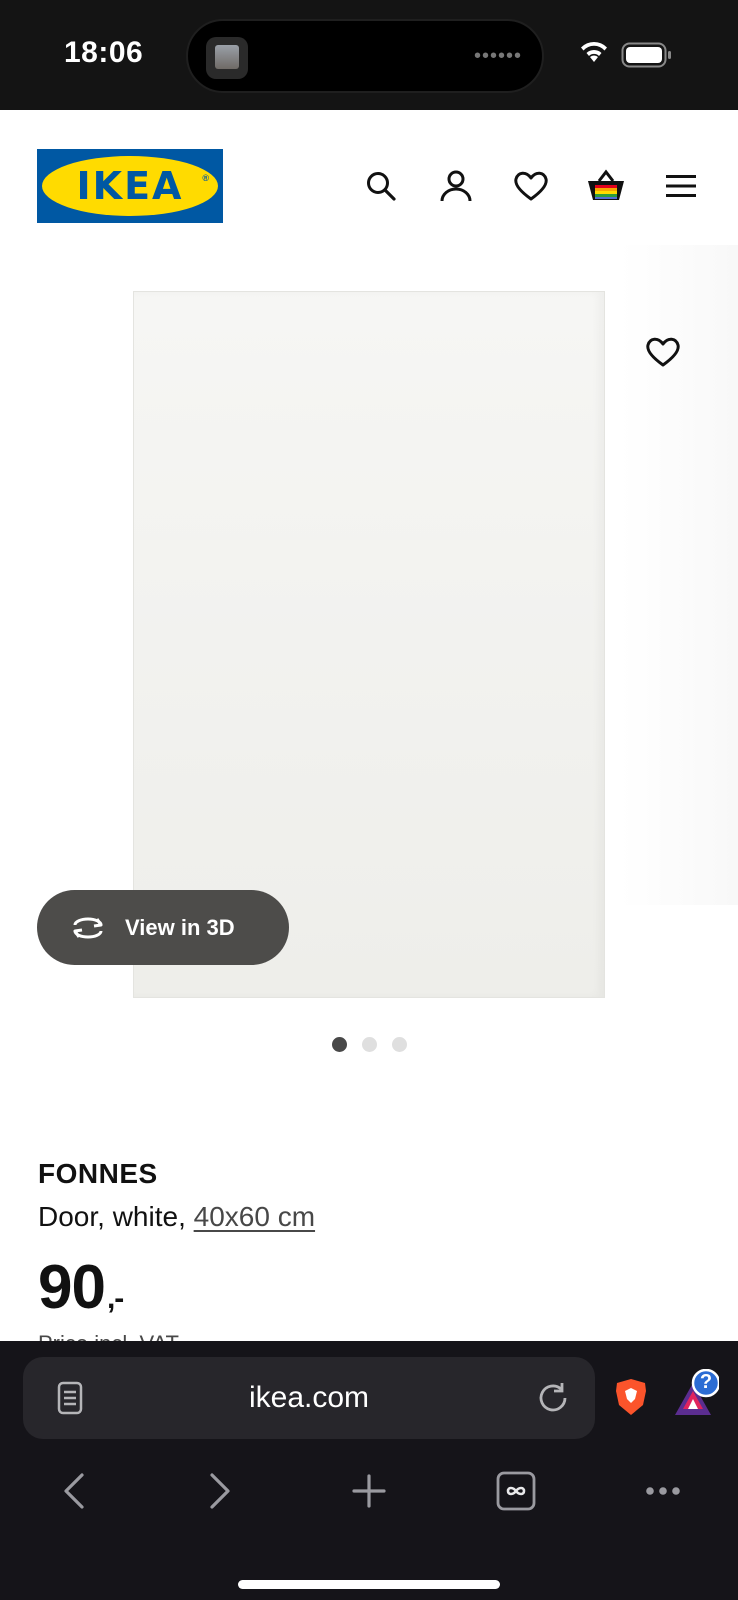 Image resolution: width=738 pixels, height=1600 pixels. I want to click on logo-registered-mark: ®, so click(205, 178).